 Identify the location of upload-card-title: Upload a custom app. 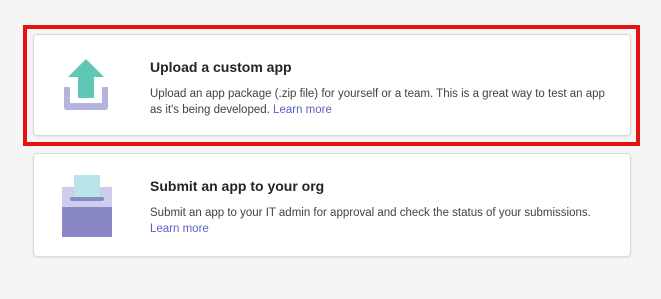
(221, 67).